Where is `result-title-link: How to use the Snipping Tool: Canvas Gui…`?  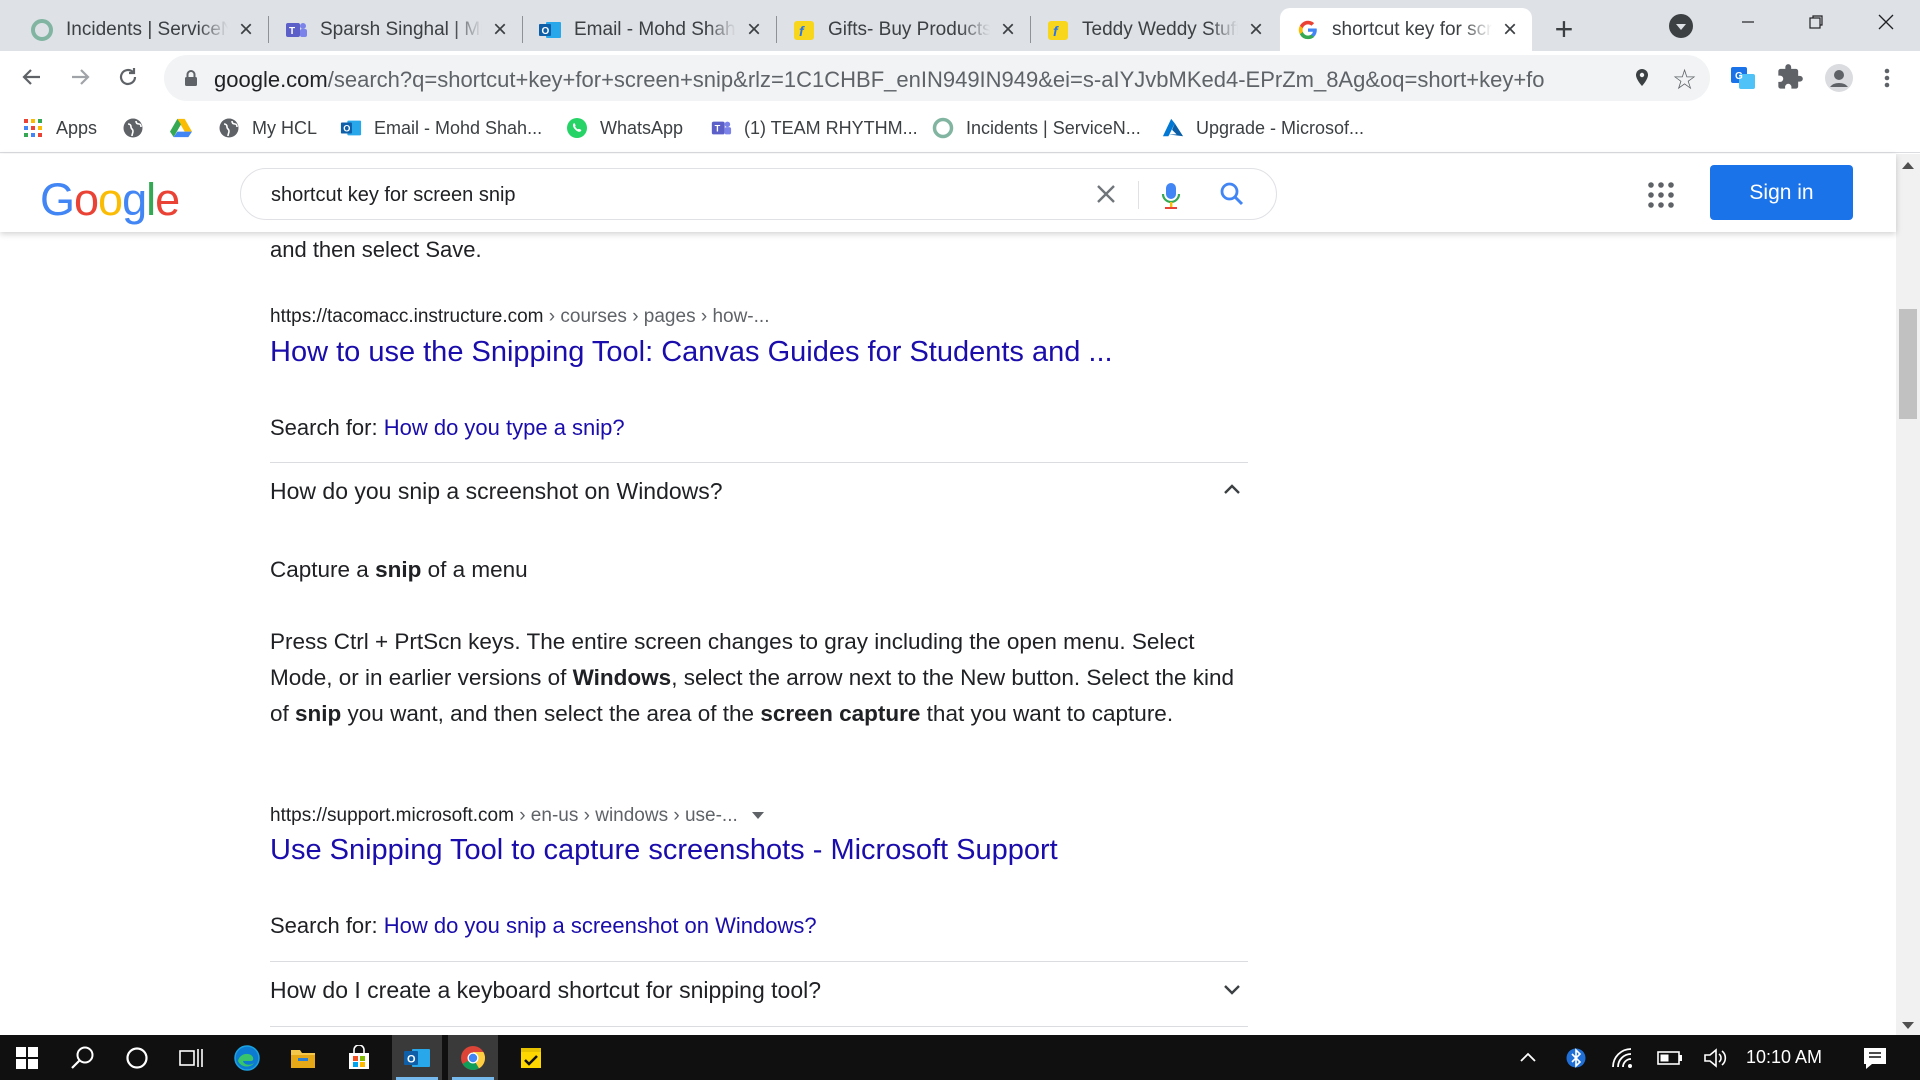
result-title-link: How to use the Snipping Tool: Canvas Gui… is located at coordinates (759, 352).